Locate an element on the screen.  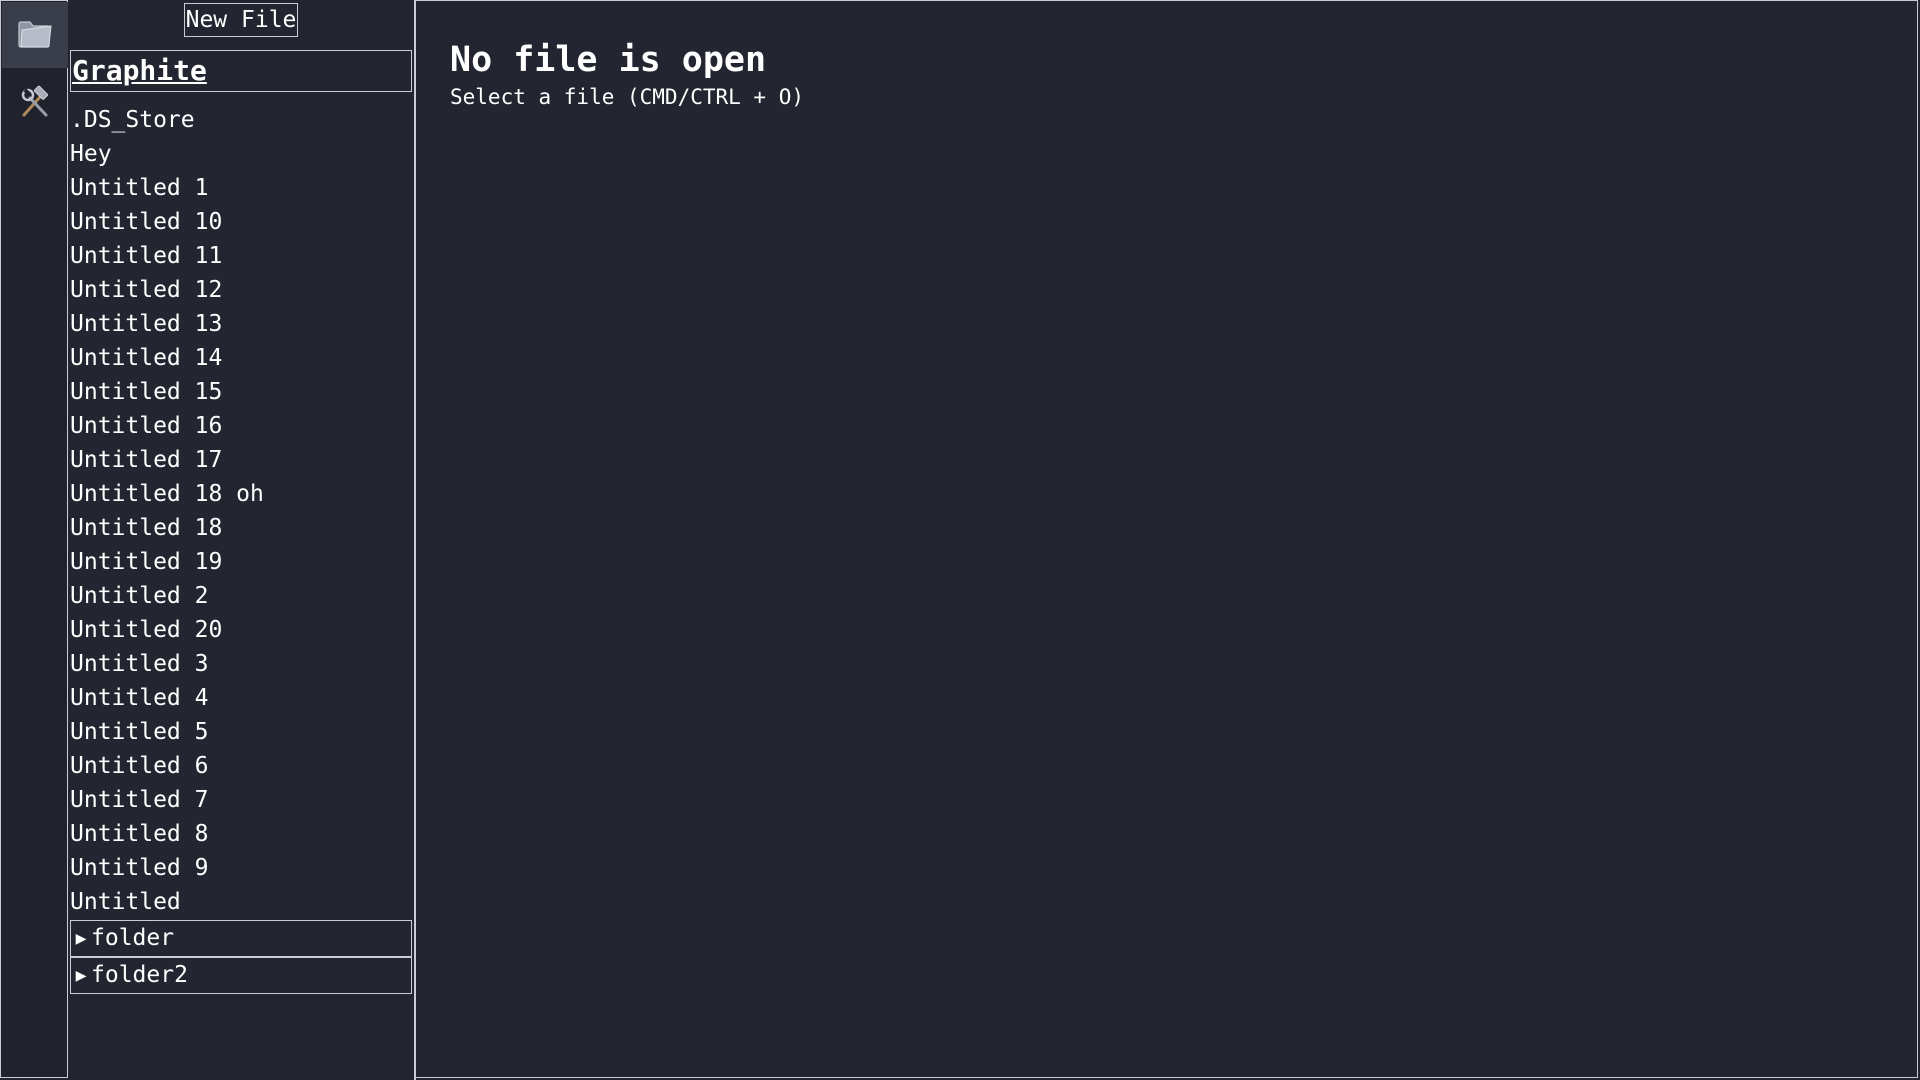
file-item: Untitled 18 is located at coordinates (241, 528).